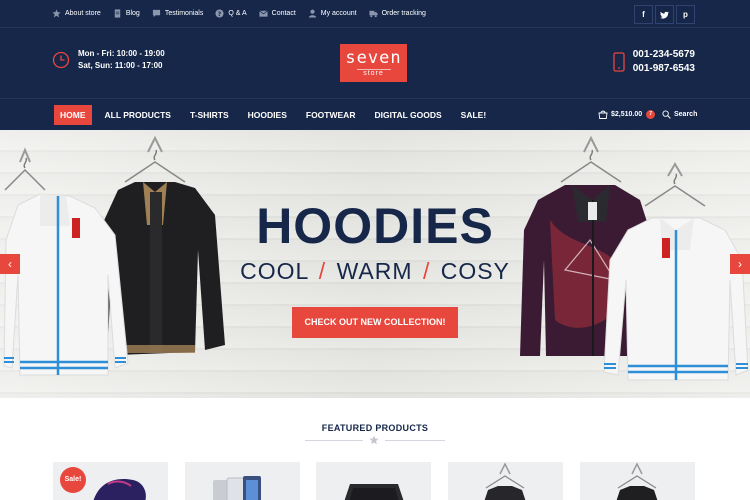 The height and width of the screenshot is (500, 750). Describe the element at coordinates (209, 115) in the screenshot. I see `nav-item-t-shirts: T-SHIRTS` at that location.